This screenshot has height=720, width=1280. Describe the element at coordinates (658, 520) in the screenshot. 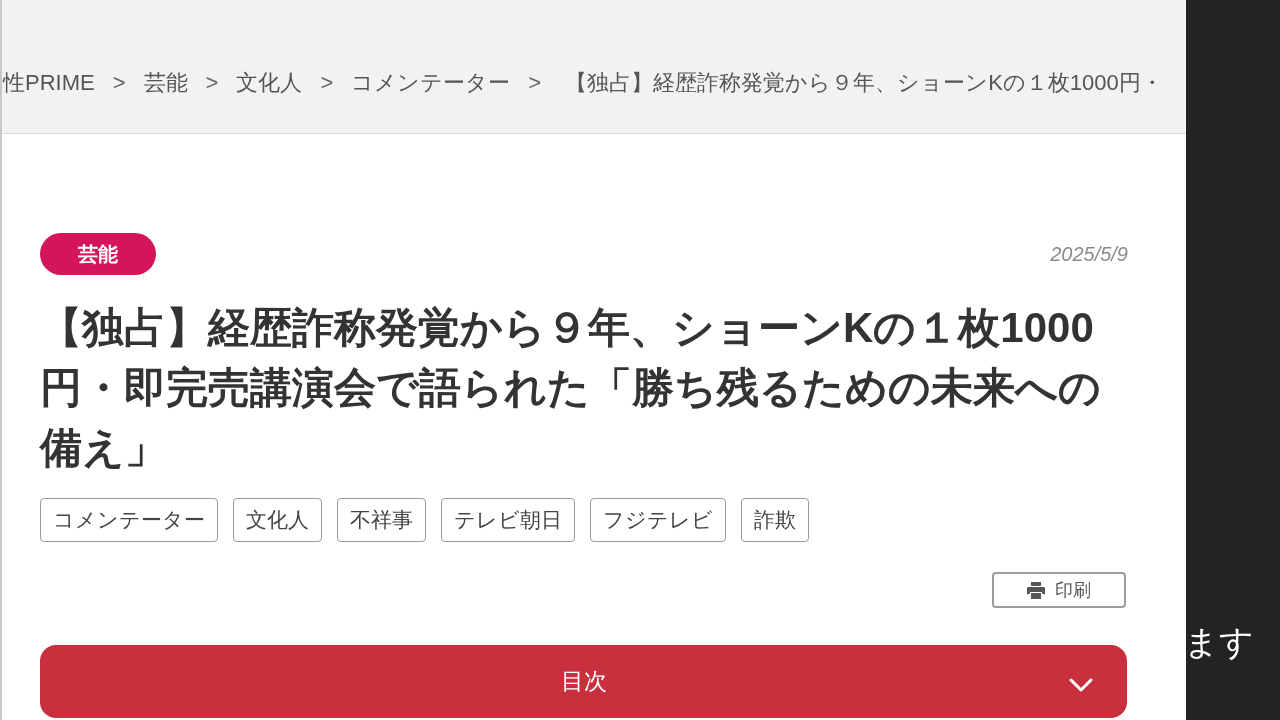

I see `tag-link: フジテレビ` at that location.